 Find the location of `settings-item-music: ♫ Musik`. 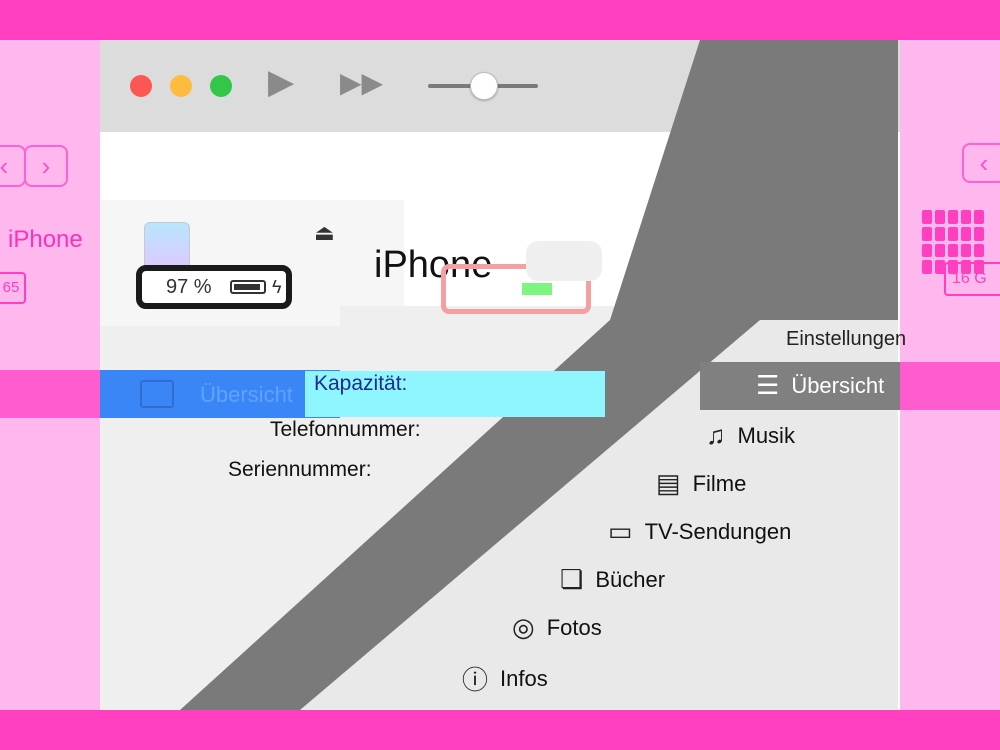

settings-item-music: ♫ Musik is located at coordinates (750, 435).